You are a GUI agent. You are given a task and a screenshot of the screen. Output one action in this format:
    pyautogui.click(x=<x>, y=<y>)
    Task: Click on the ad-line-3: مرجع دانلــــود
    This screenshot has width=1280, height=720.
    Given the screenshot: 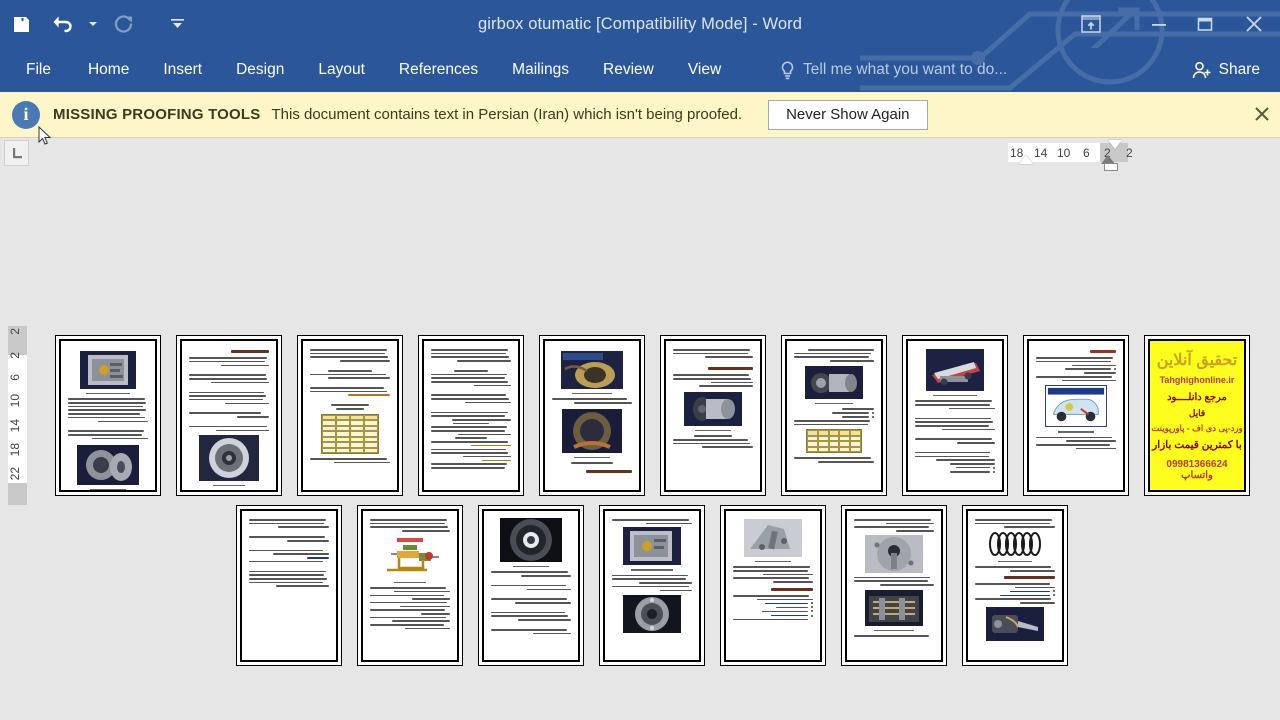 What is the action you would take?
    pyautogui.click(x=1197, y=397)
    